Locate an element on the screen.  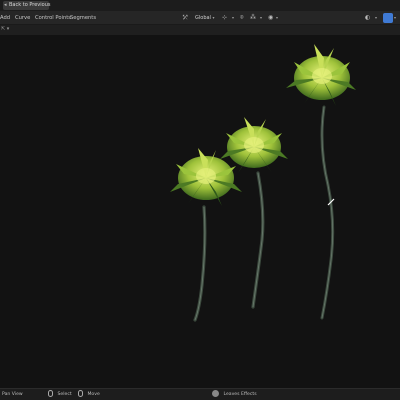
status-select-label: Select is located at coordinates (64, 394).